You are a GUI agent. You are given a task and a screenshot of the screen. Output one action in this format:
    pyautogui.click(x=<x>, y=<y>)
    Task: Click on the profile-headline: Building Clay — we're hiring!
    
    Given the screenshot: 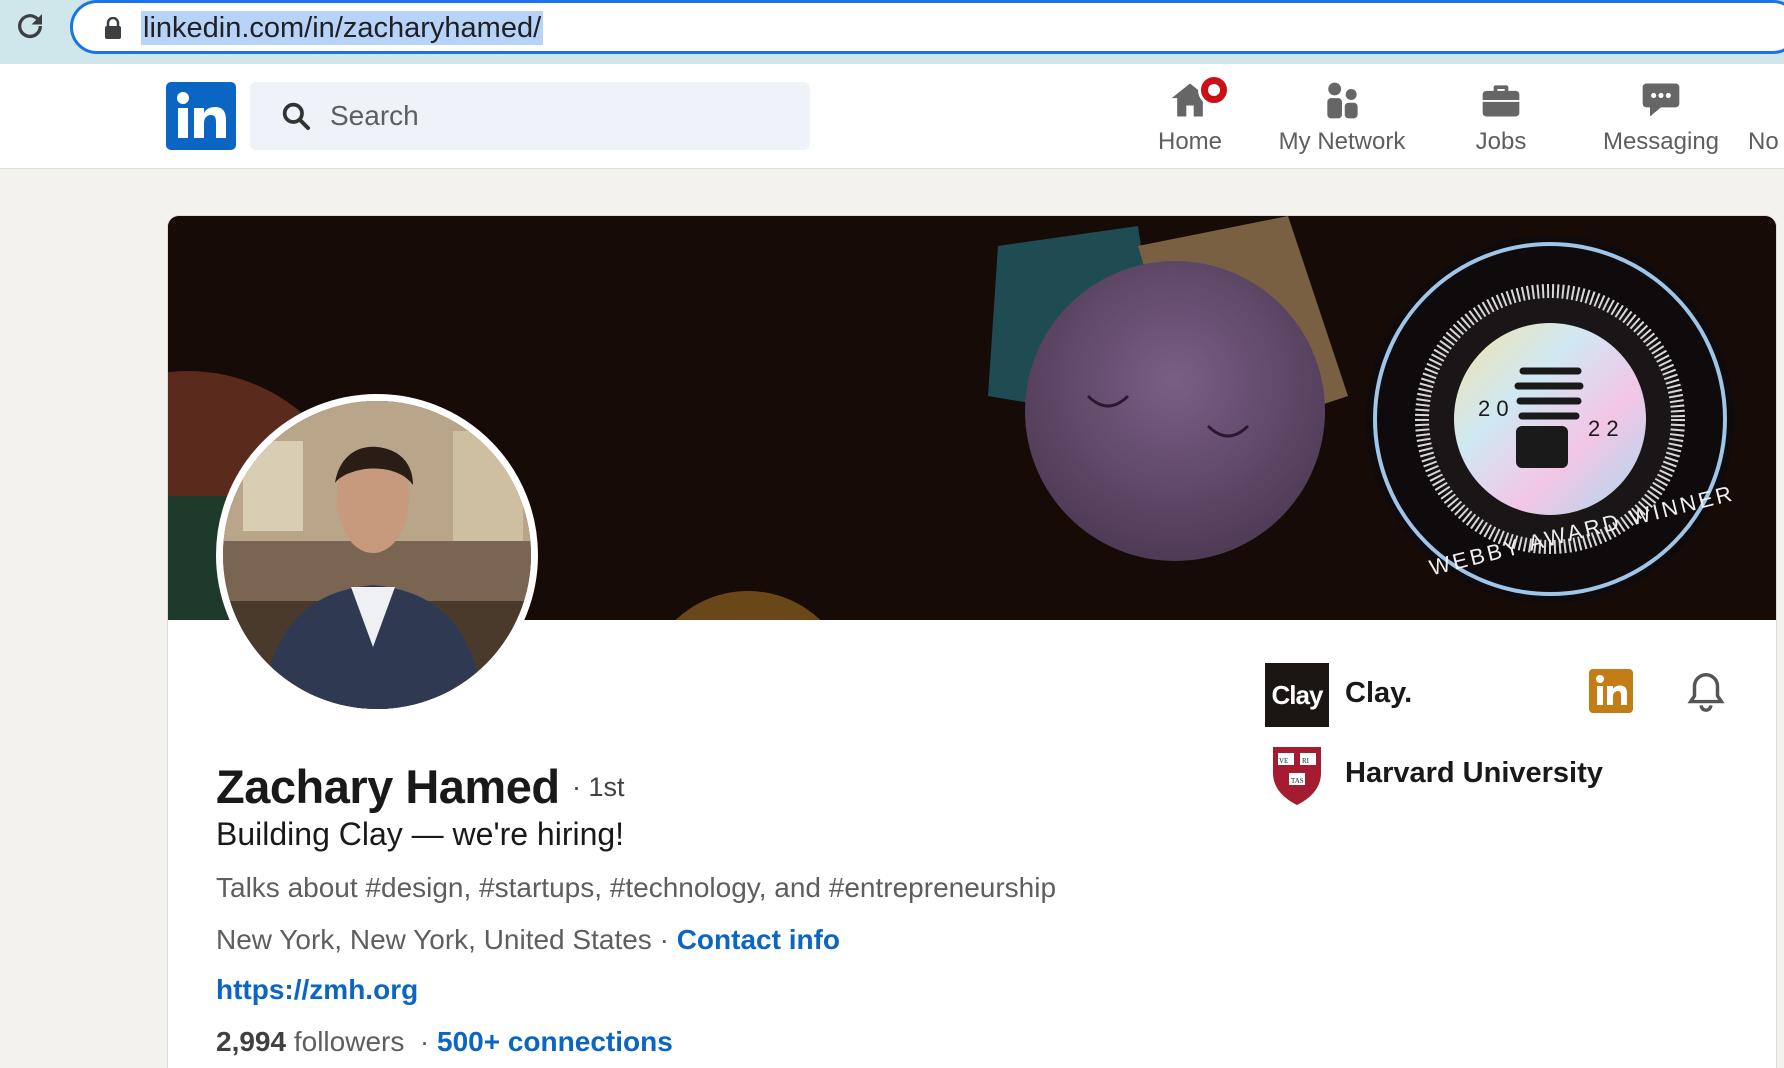 What is the action you would take?
    pyautogui.click(x=420, y=834)
    